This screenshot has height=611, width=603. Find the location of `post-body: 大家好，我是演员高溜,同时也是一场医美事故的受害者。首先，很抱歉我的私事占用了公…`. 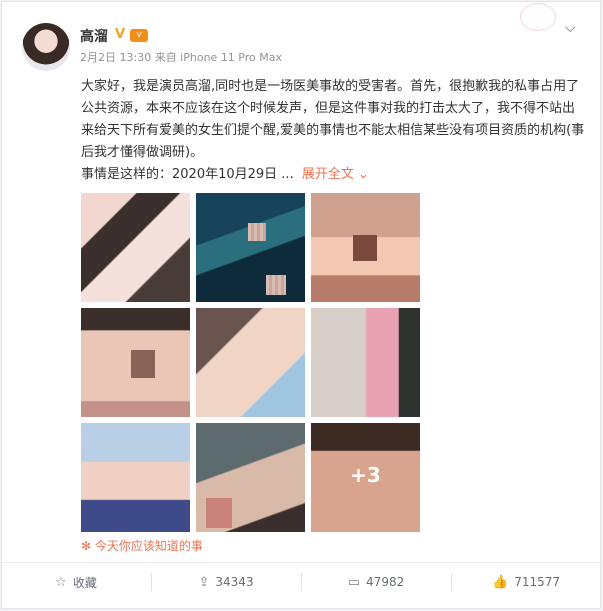

post-body: 大家好，我是演员高溜,同时也是一场医美事故的受害者。首先，很抱歉我的私事占用了公… is located at coordinates (333, 119).